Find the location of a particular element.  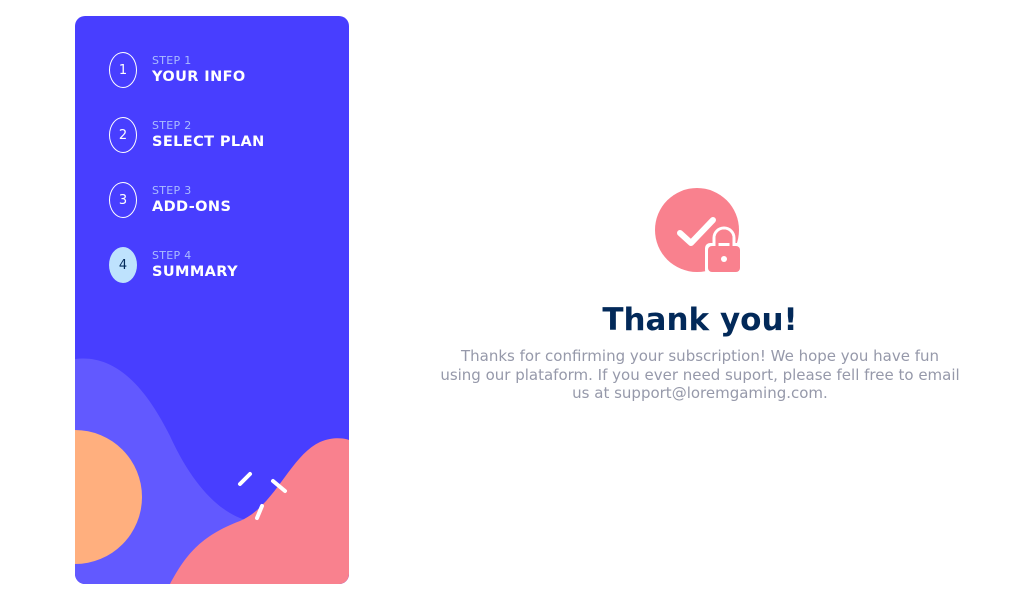

step-4: 4 STEP 4 SUMMARY is located at coordinates (187, 265).